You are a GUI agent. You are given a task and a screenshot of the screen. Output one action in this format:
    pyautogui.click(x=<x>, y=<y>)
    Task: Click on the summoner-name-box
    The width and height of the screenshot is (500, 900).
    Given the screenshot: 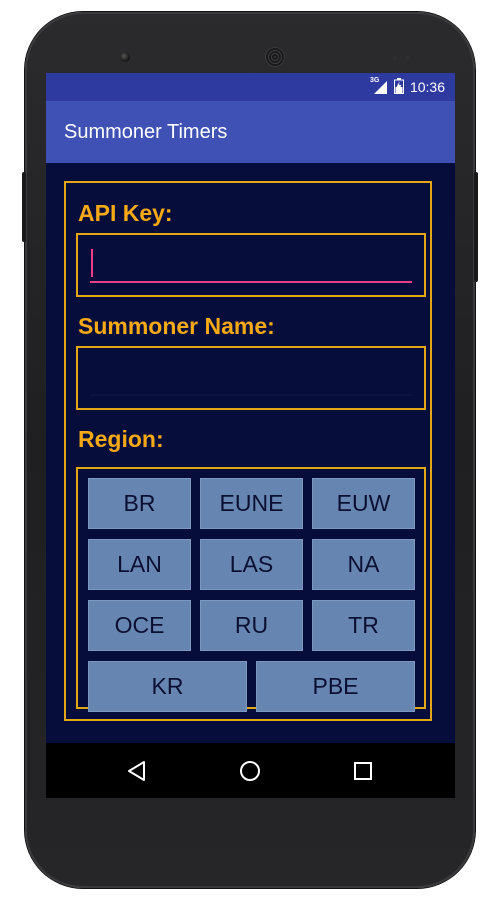 What is the action you would take?
    pyautogui.click(x=251, y=378)
    